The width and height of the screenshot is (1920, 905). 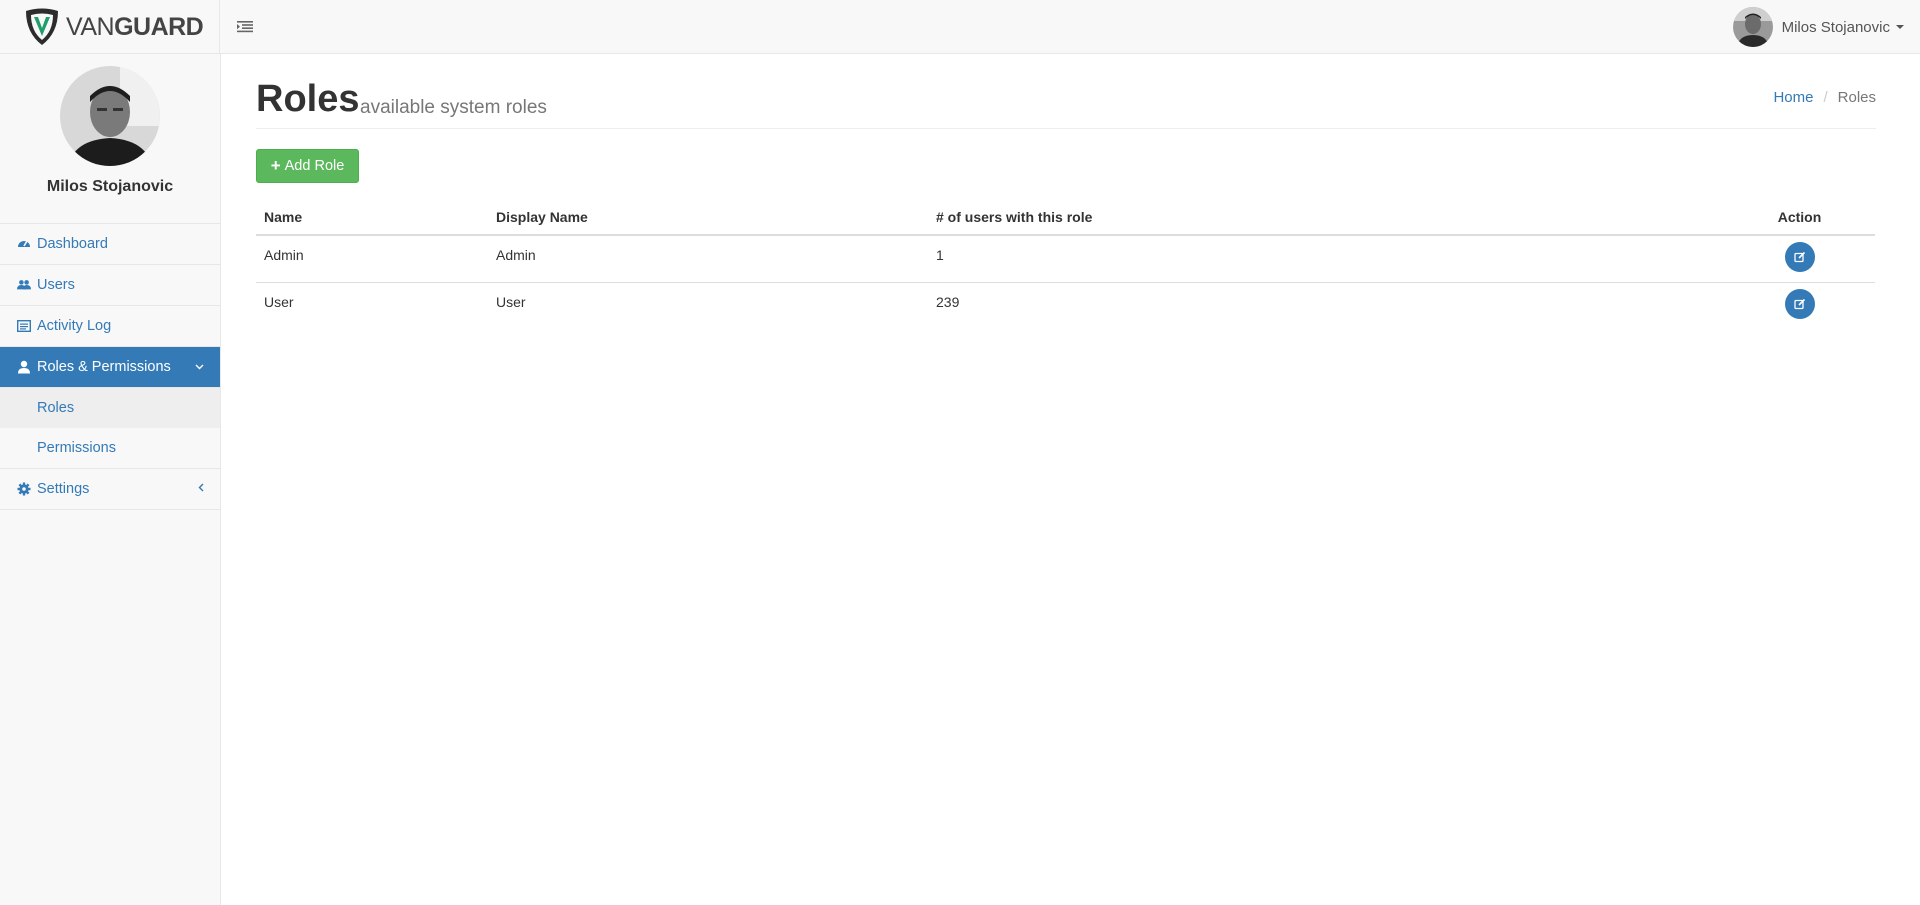 I want to click on shield-logo-icon, so click(x=42, y=26).